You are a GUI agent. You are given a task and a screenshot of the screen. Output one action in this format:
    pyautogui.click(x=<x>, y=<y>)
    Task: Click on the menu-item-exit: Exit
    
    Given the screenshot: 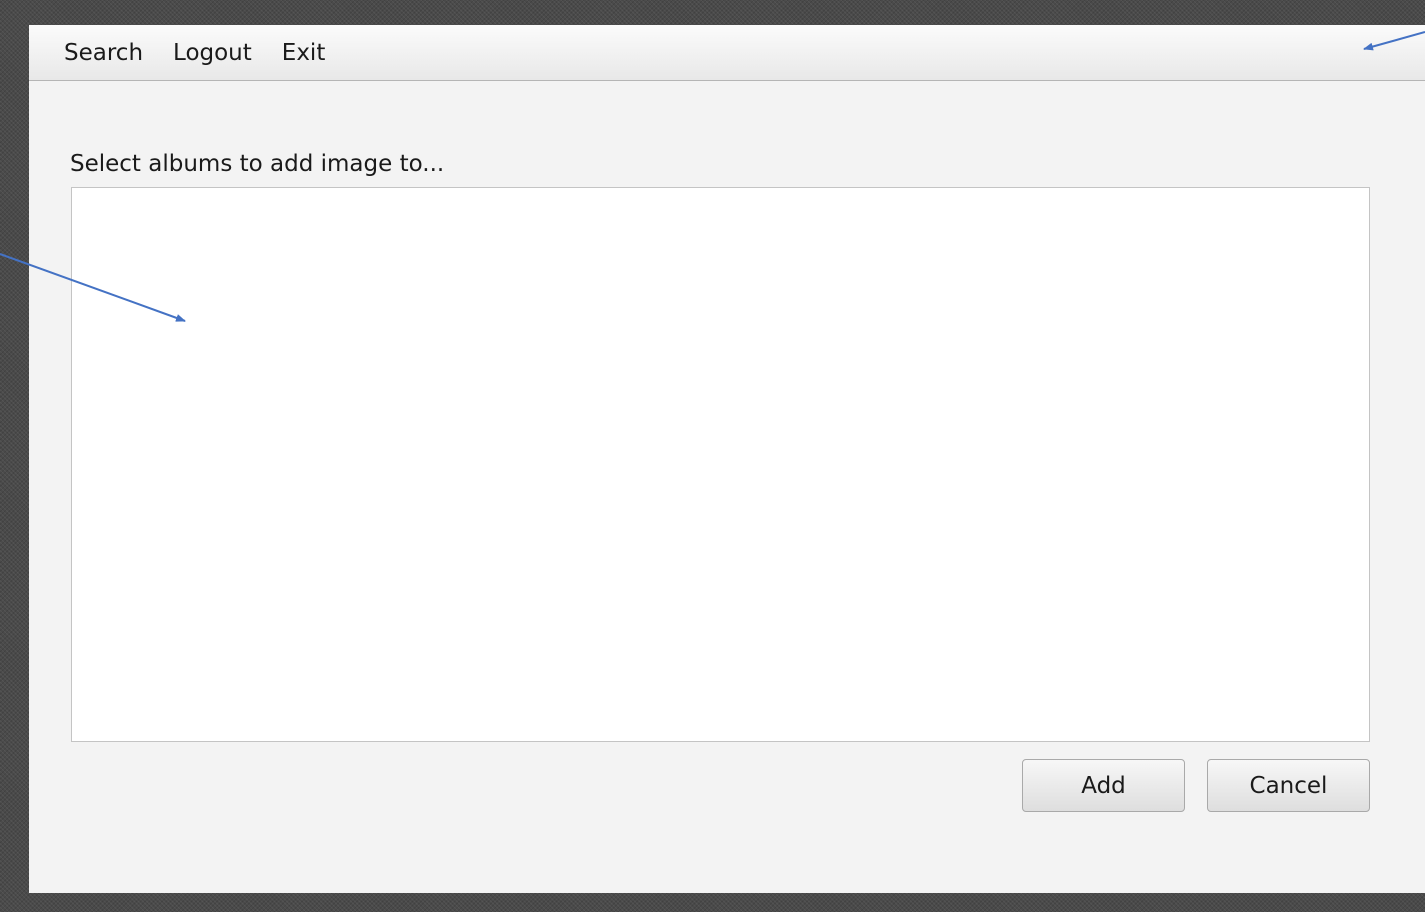 What is the action you would take?
    pyautogui.click(x=304, y=53)
    